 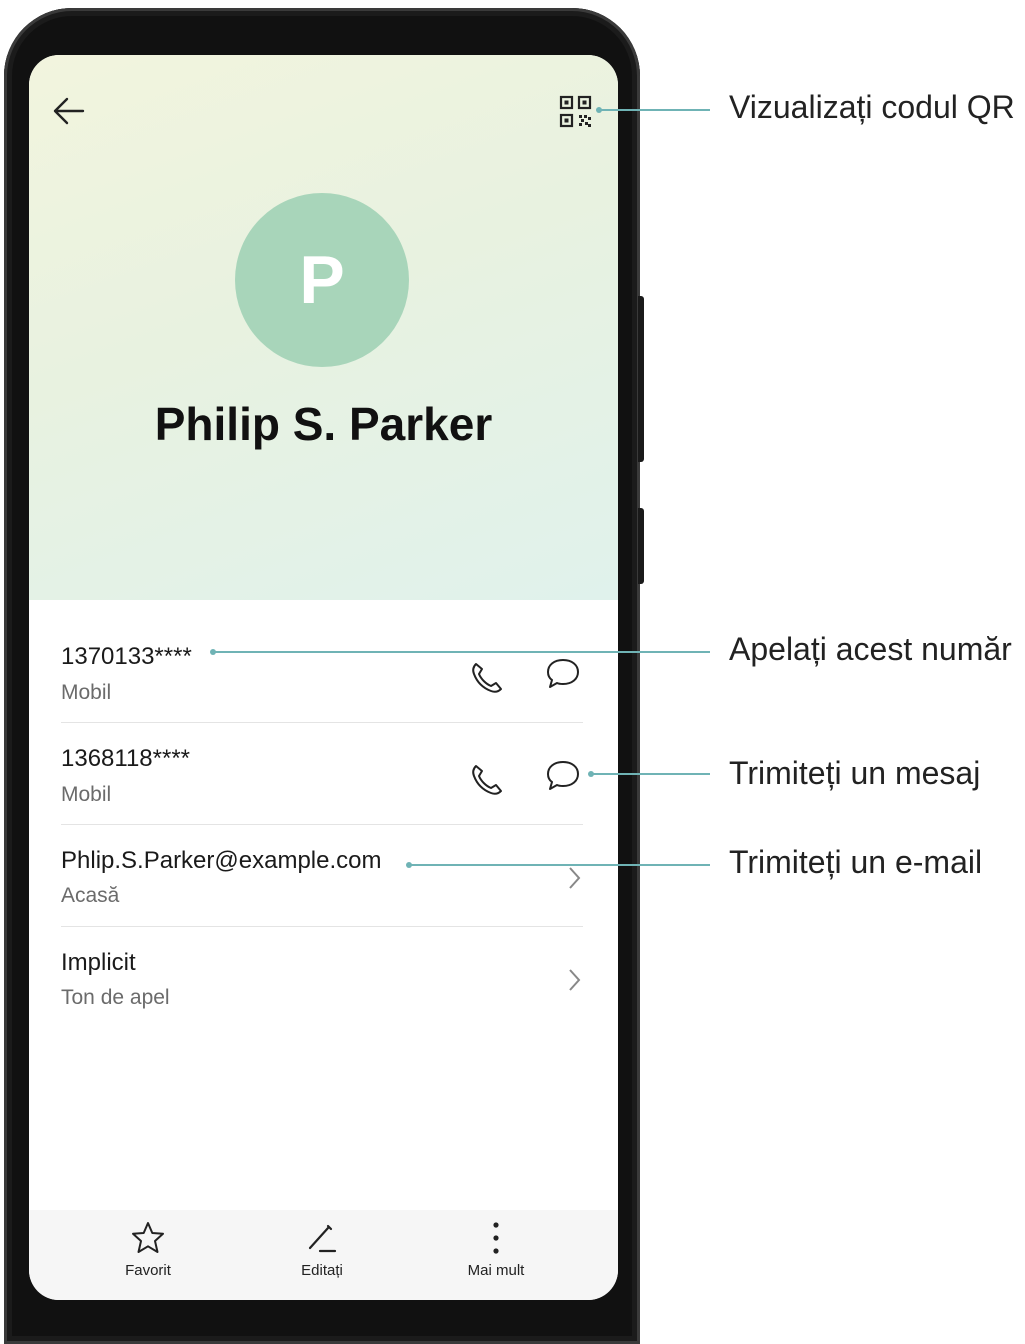 I want to click on more-vertical-icon, so click(x=496, y=1238).